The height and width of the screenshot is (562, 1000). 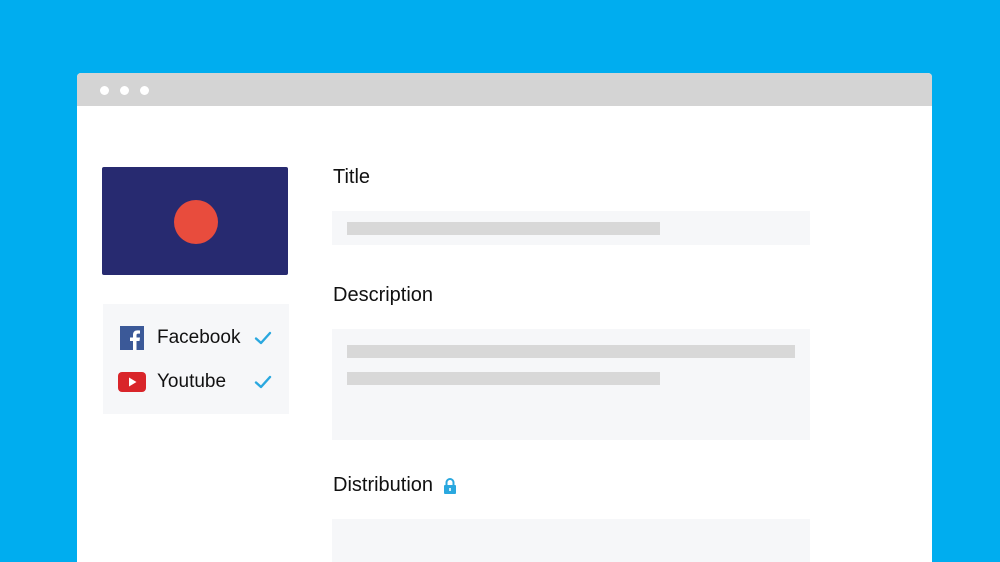 I want to click on distribution-label-row: Distribution, so click(x=395, y=485).